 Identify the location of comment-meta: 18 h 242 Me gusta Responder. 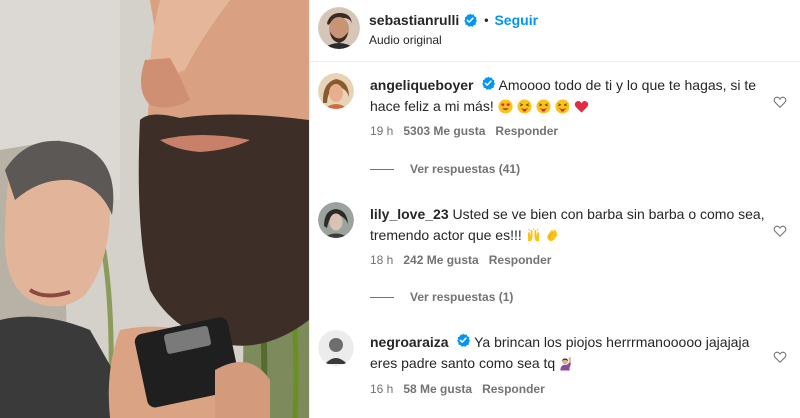
(465, 260).